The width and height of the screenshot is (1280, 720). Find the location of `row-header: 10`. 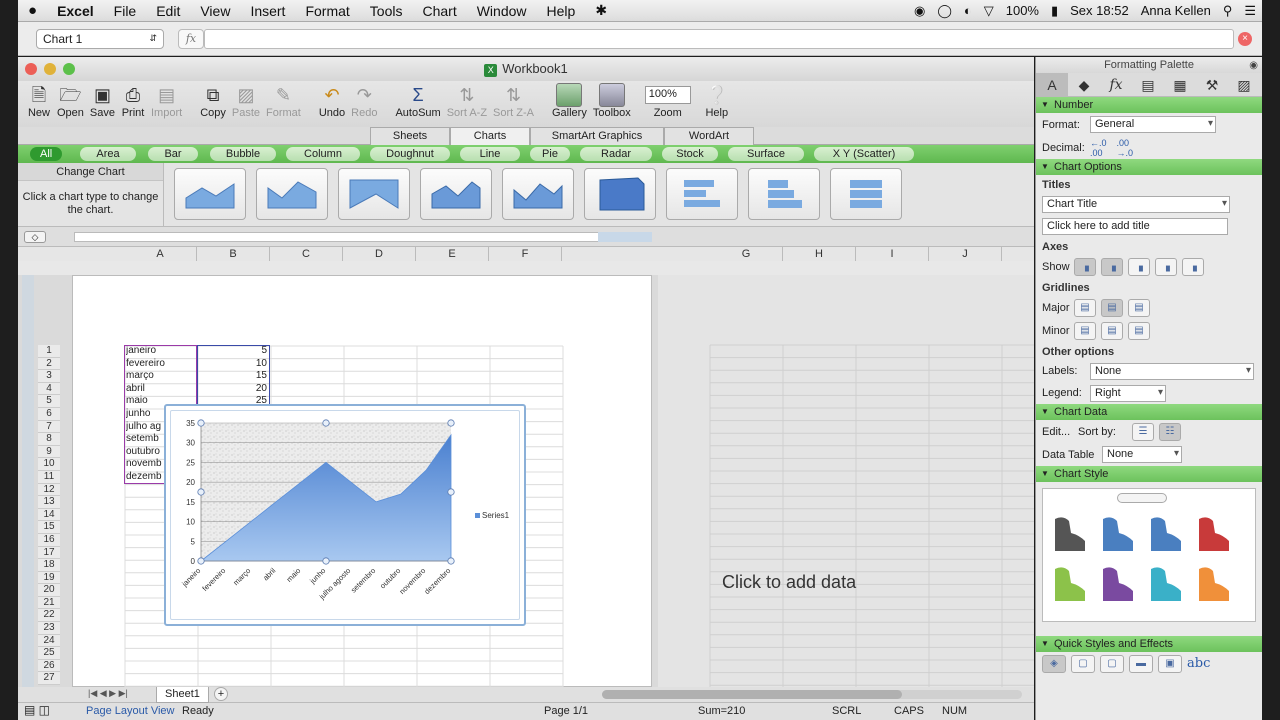

row-header: 10 is located at coordinates (49, 464).